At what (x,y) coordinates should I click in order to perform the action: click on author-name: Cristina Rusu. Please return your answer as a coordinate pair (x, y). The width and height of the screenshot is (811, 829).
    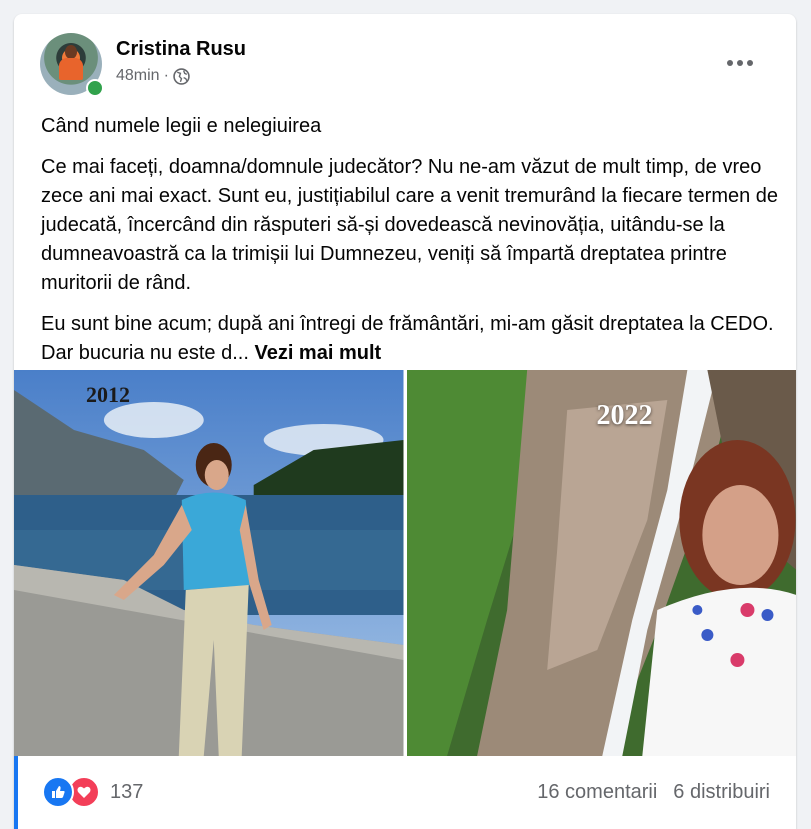
    Looking at the image, I should click on (181, 49).